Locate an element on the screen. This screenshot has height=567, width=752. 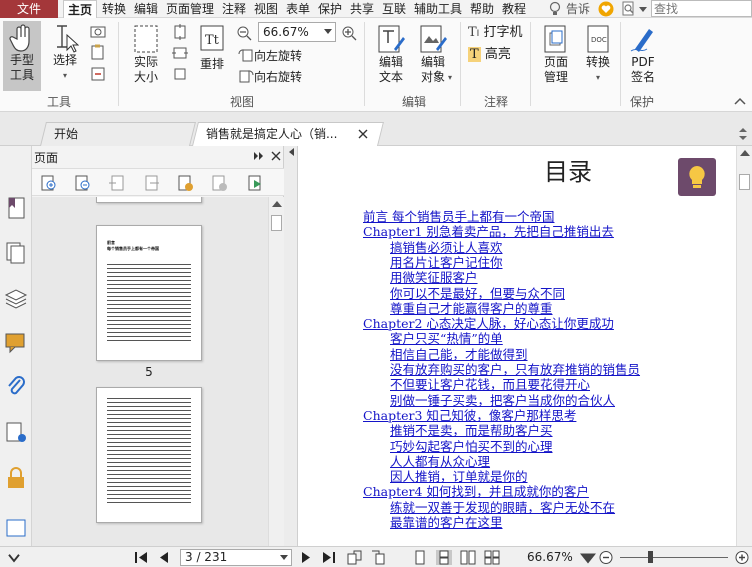
menu-item-page-manage: 页面管理 is located at coordinates (190, 9).